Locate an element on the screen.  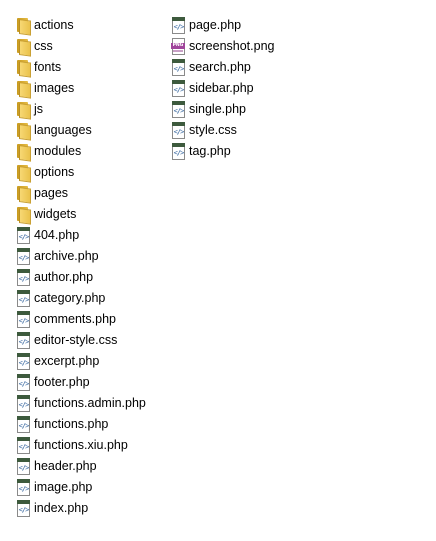
item-label: excerpt.php is located at coordinates (67, 360).